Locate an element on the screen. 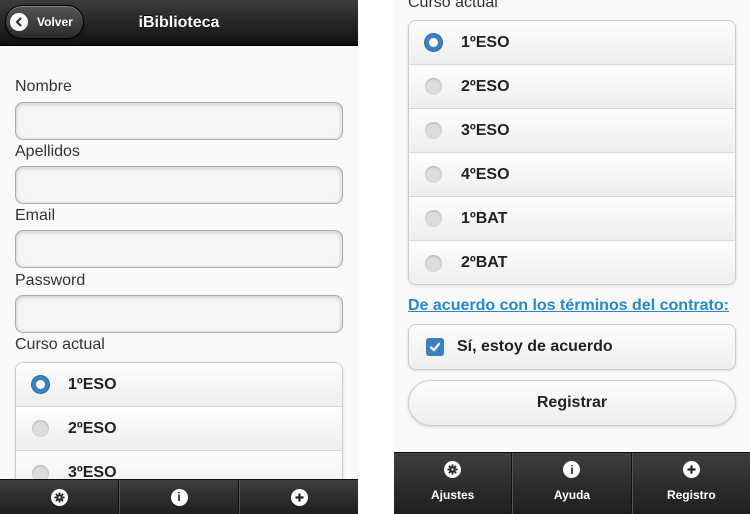  email-field is located at coordinates (179, 249).